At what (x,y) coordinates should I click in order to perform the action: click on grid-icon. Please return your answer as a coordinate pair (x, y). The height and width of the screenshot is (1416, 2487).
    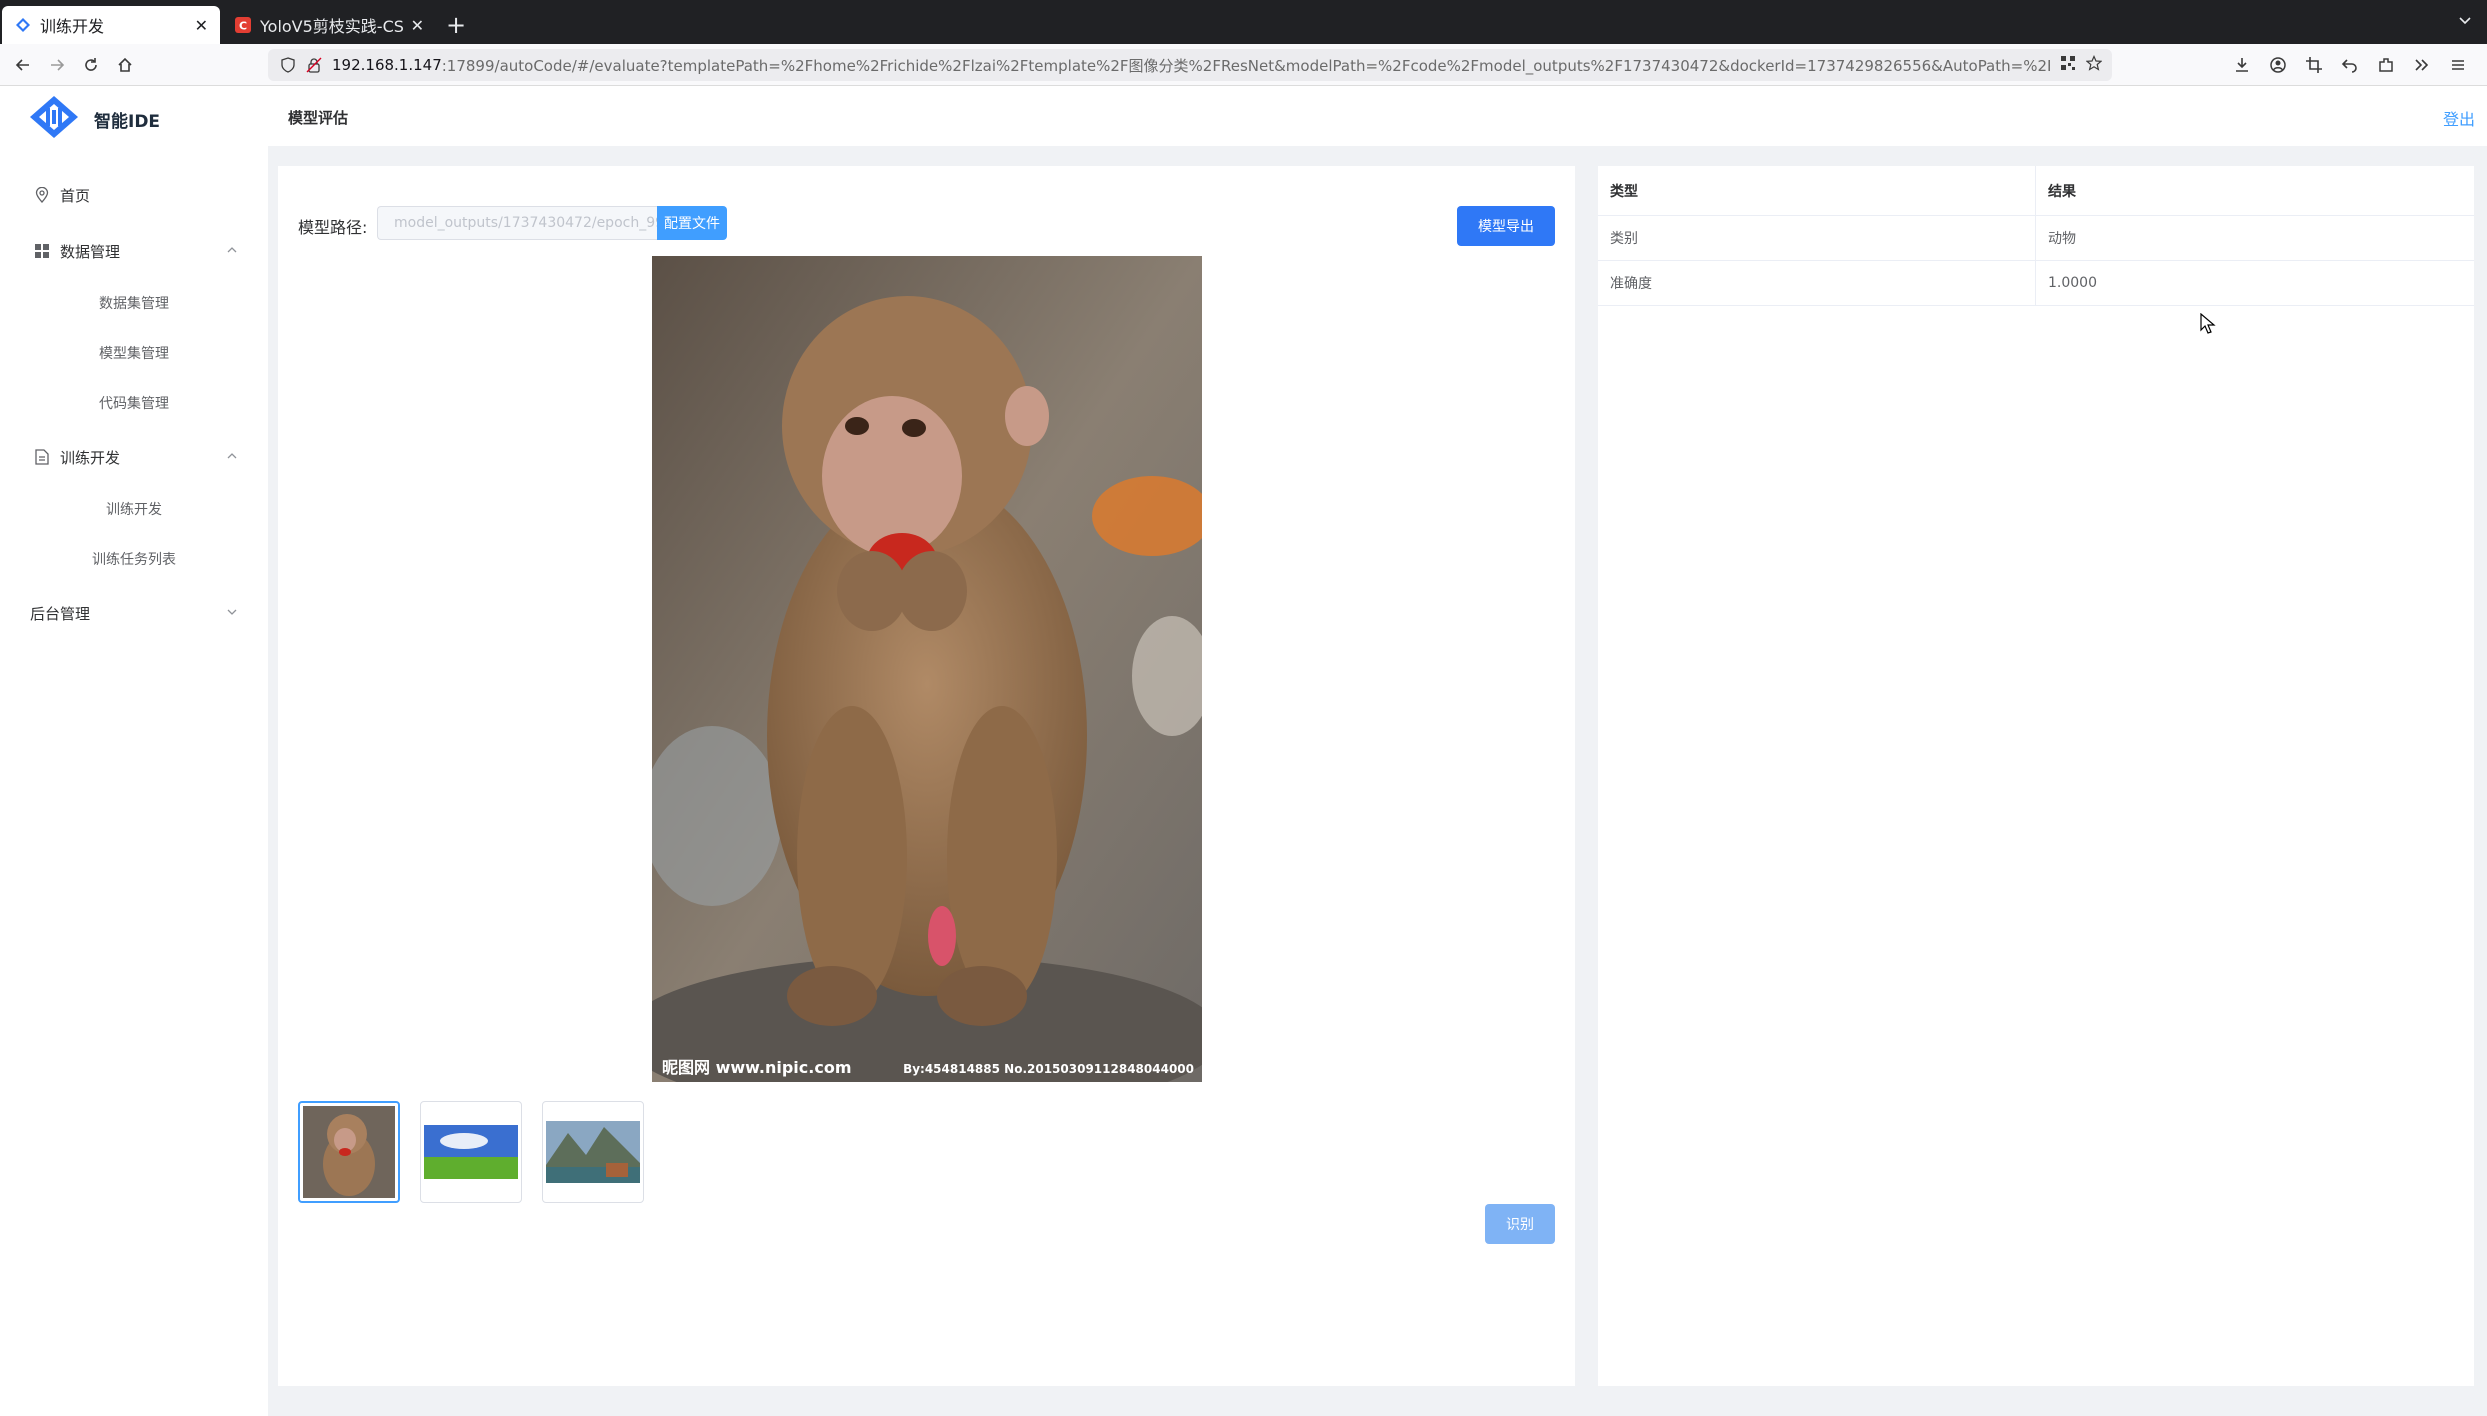
    Looking at the image, I should click on (42, 251).